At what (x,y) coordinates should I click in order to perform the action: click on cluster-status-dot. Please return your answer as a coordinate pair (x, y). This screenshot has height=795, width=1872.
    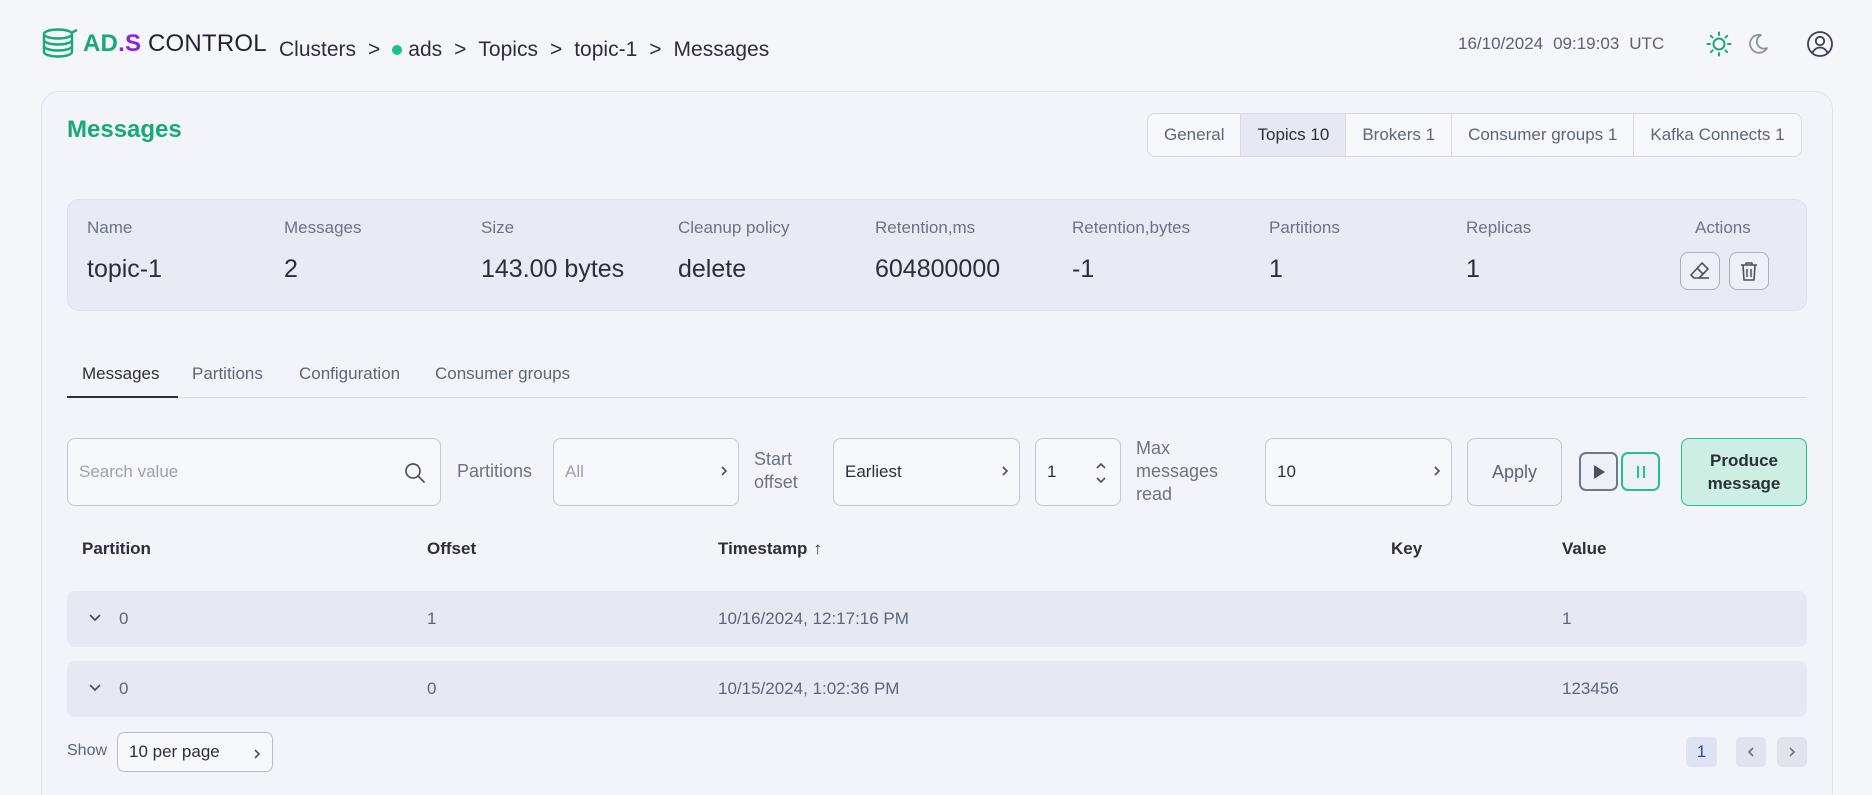
    Looking at the image, I should click on (397, 50).